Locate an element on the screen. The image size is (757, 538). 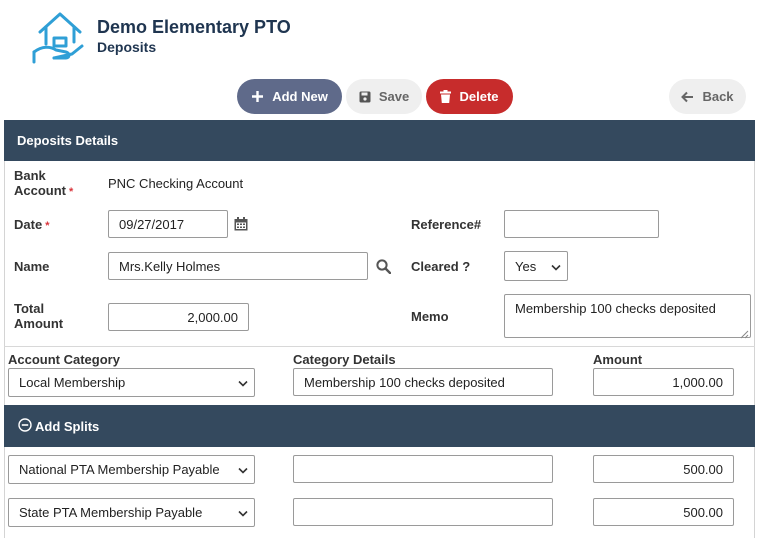
arrow-left-icon is located at coordinates (687, 97).